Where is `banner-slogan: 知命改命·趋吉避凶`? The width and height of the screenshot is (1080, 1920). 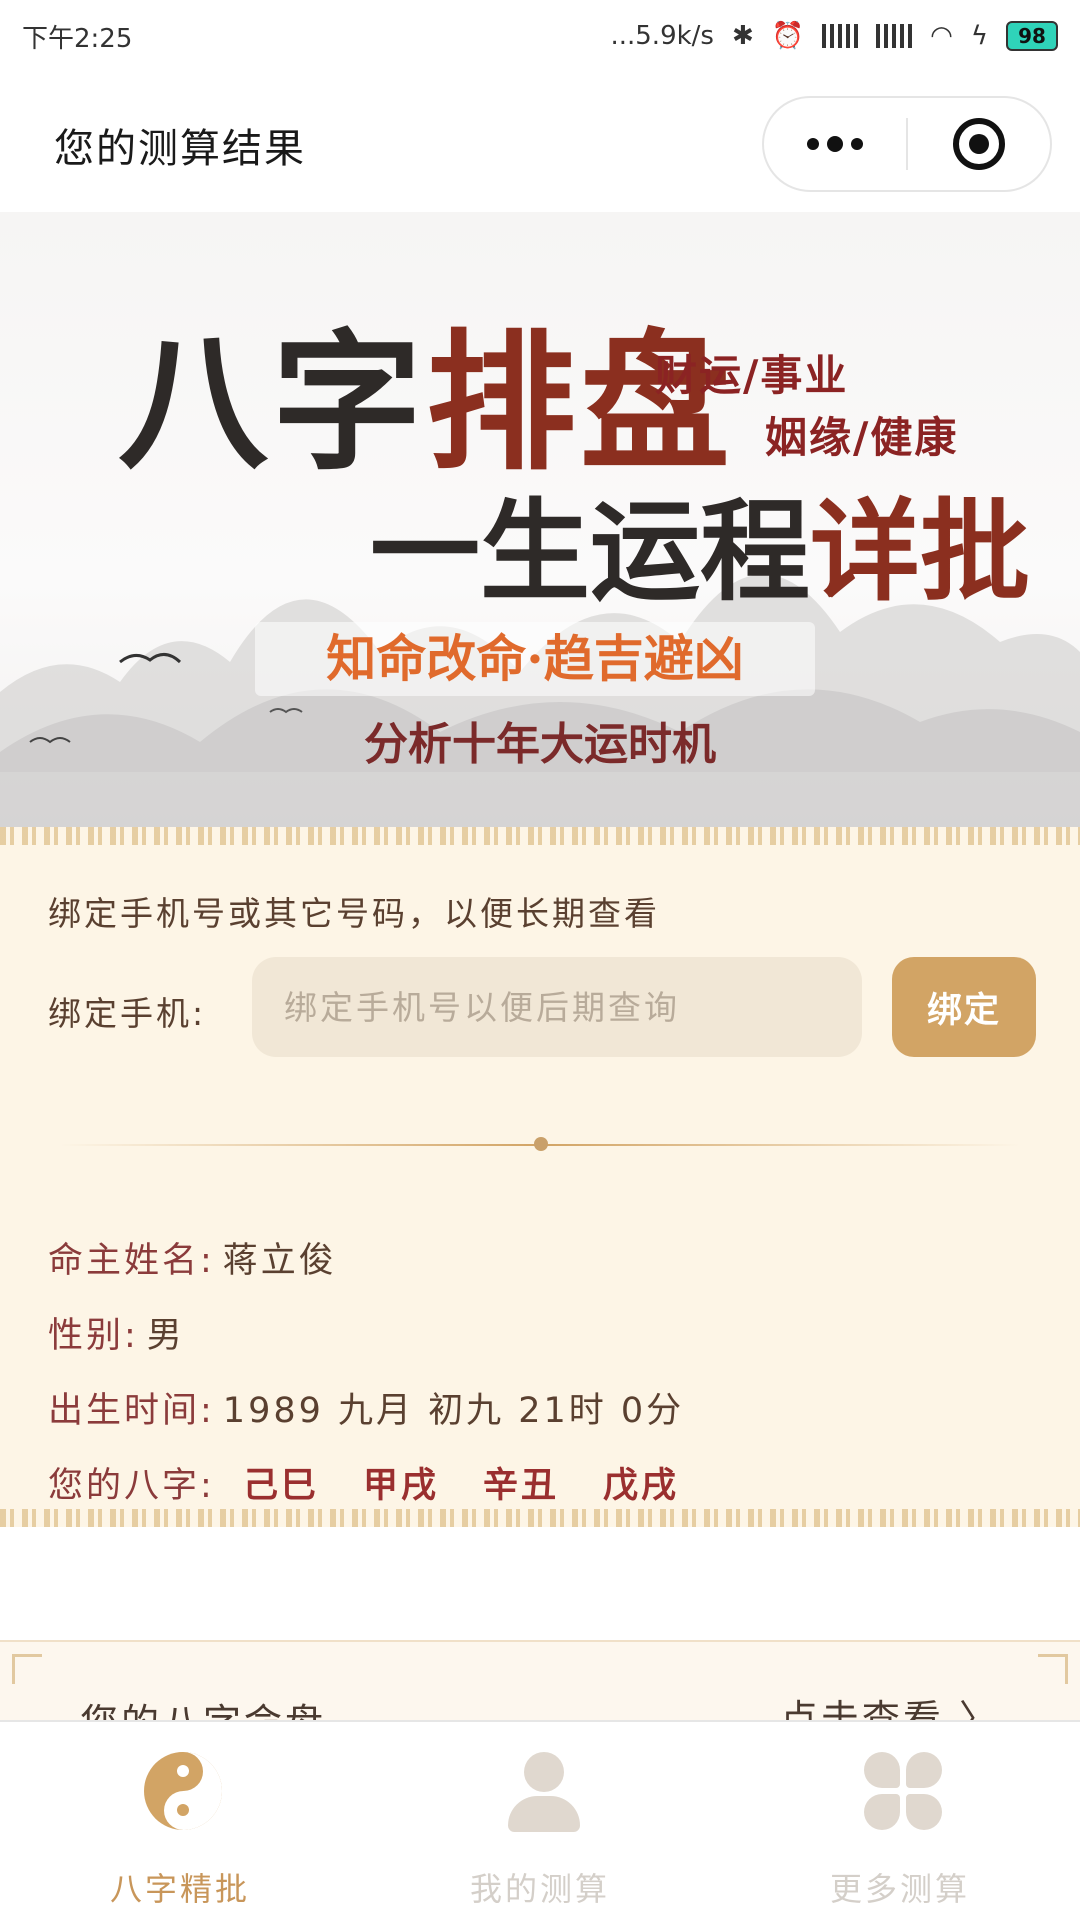 banner-slogan: 知命改命·趋吉避凶 is located at coordinates (535, 659).